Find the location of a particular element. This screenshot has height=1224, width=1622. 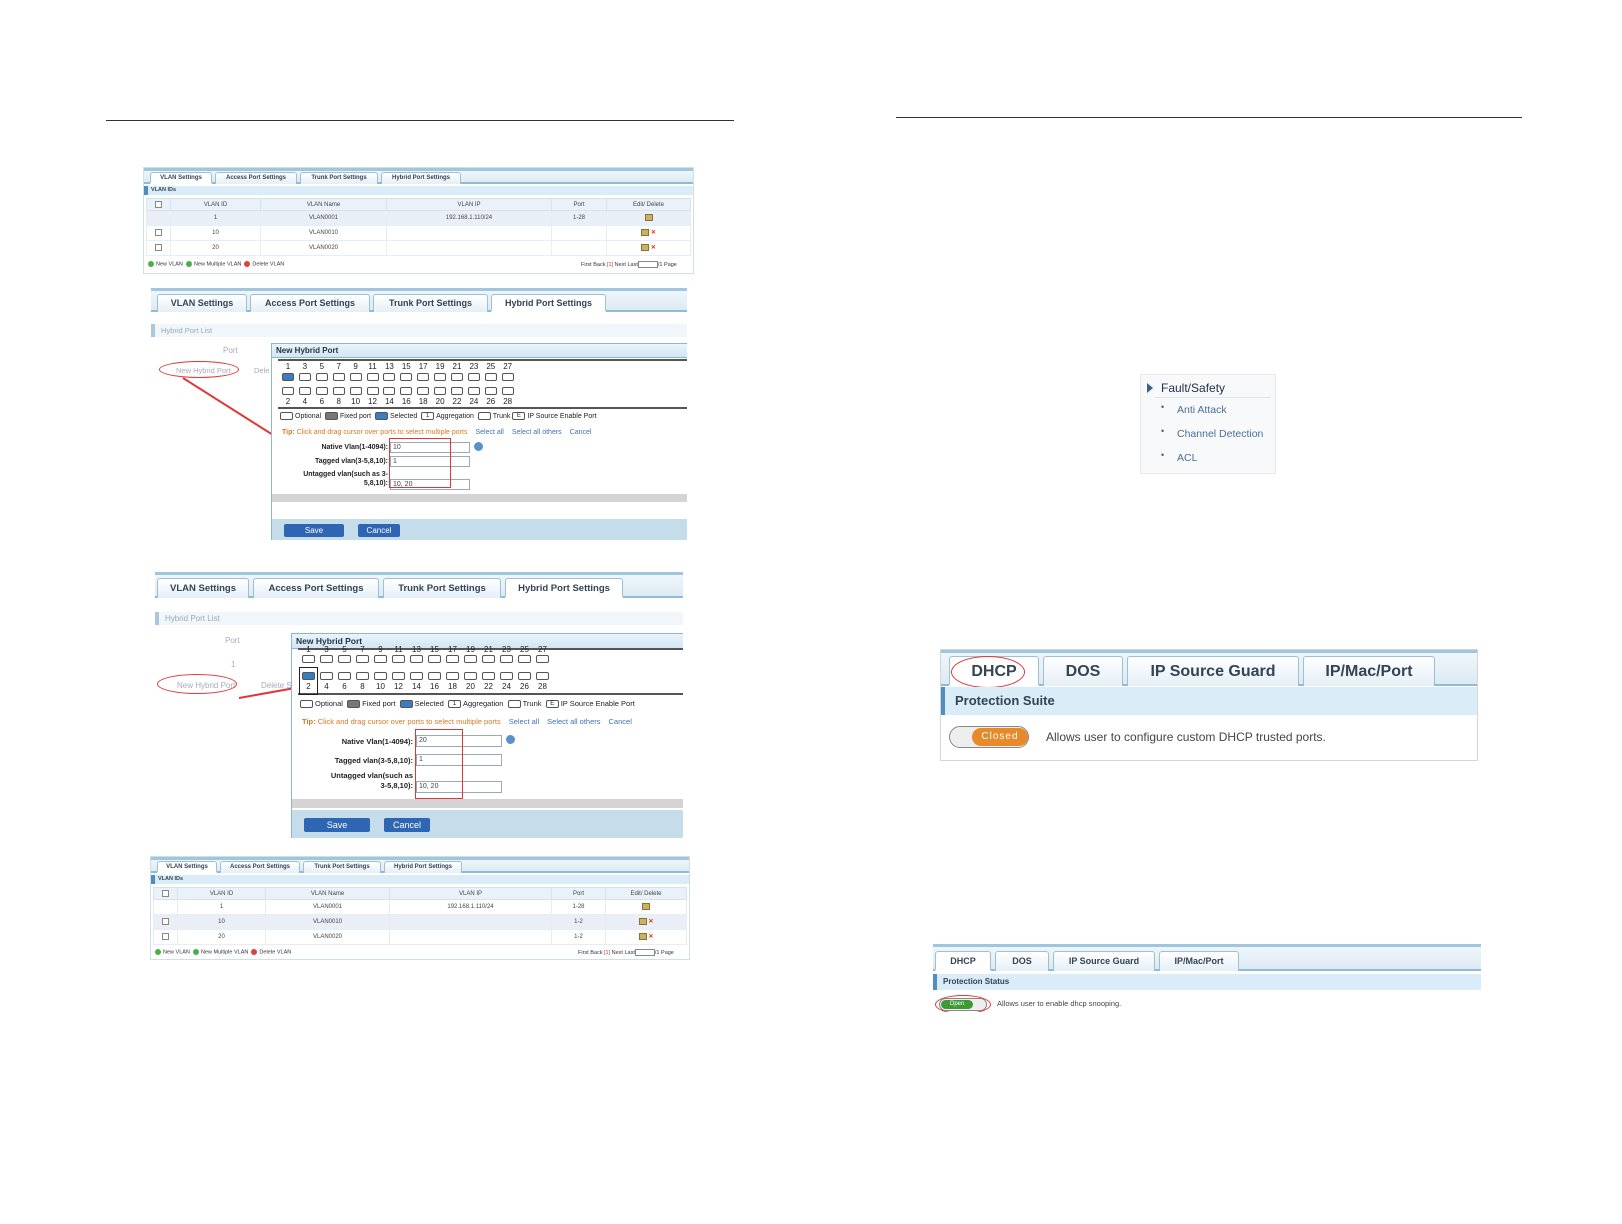

menu-title: Fault/Safety is located at coordinates (1193, 388).